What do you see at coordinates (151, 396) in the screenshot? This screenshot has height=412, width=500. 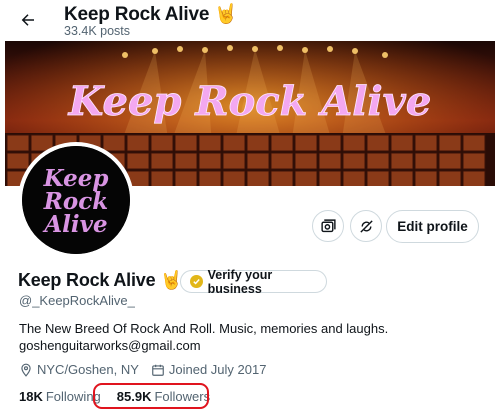 I see `followers-highlight-annotation` at bounding box center [151, 396].